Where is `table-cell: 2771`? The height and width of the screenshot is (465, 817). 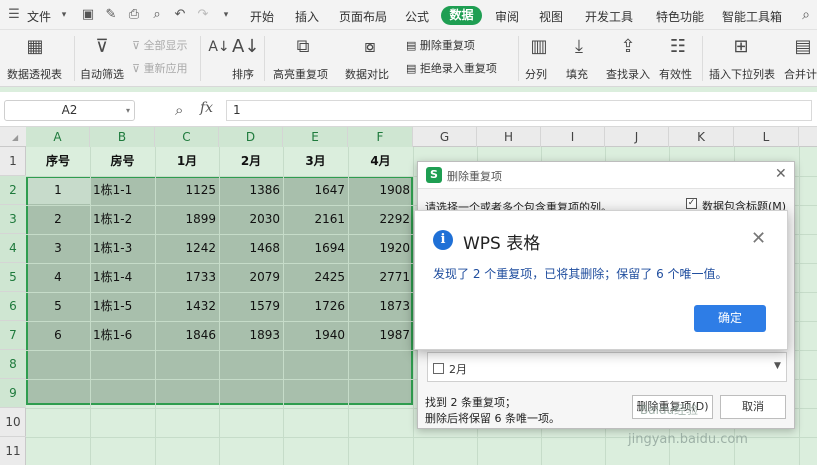
table-cell: 2771 is located at coordinates (380, 277).